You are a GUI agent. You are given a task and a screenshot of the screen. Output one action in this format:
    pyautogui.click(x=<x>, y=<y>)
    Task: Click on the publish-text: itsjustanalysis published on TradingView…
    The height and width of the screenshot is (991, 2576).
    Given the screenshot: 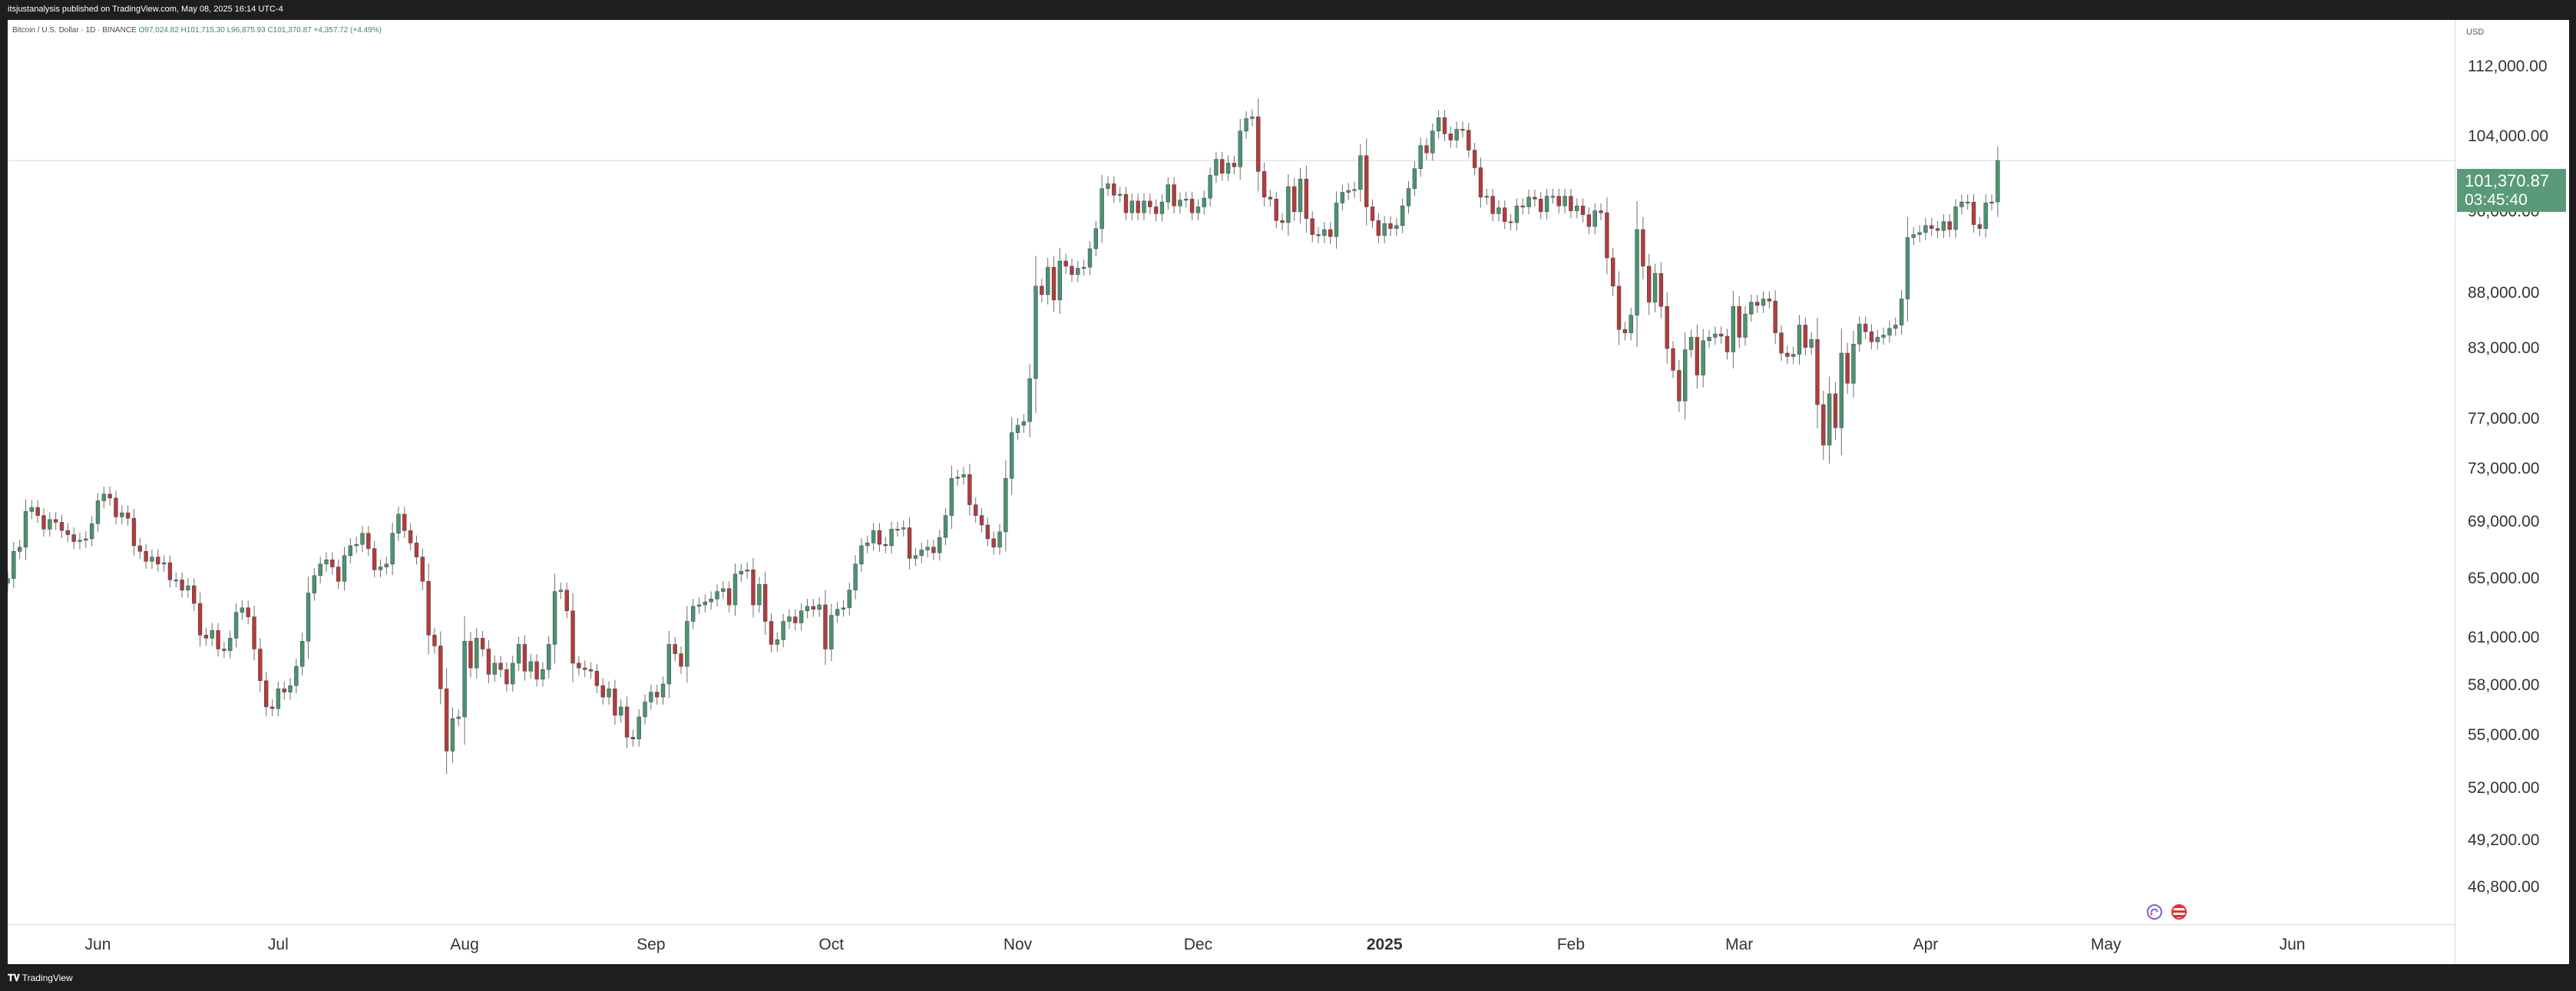 What is the action you would take?
    pyautogui.click(x=145, y=9)
    